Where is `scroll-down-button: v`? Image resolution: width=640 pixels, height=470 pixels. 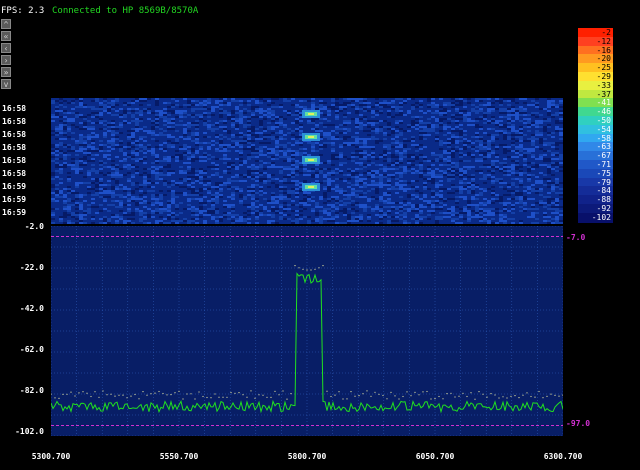 scroll-down-button: v is located at coordinates (6, 84).